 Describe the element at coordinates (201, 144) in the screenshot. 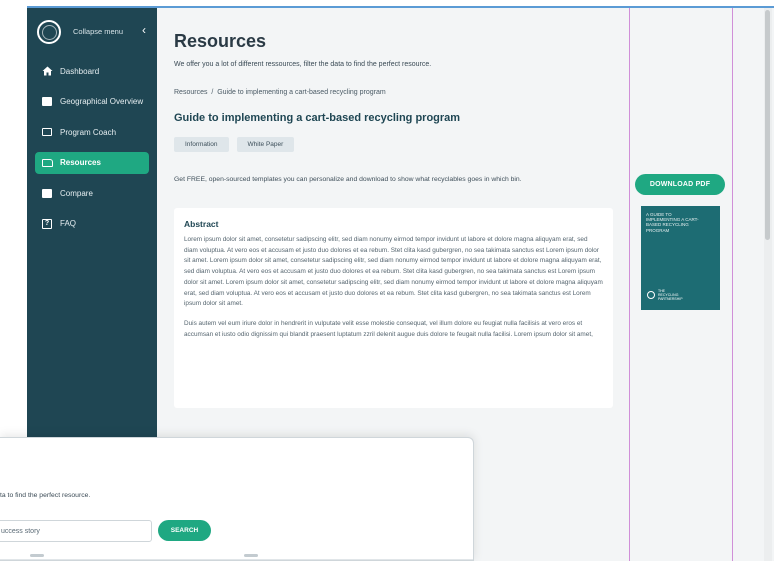

I see `tag-information: Information` at that location.